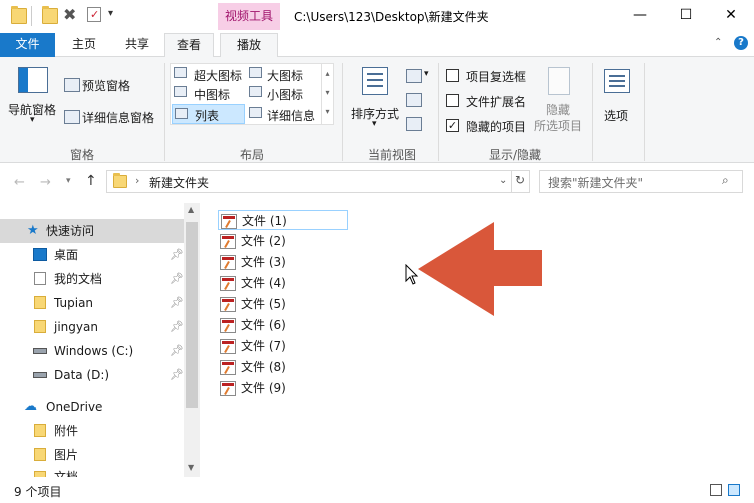  Describe the element at coordinates (212, 95) in the screenshot. I see `layout-medium-icons-label: 中图标` at that location.